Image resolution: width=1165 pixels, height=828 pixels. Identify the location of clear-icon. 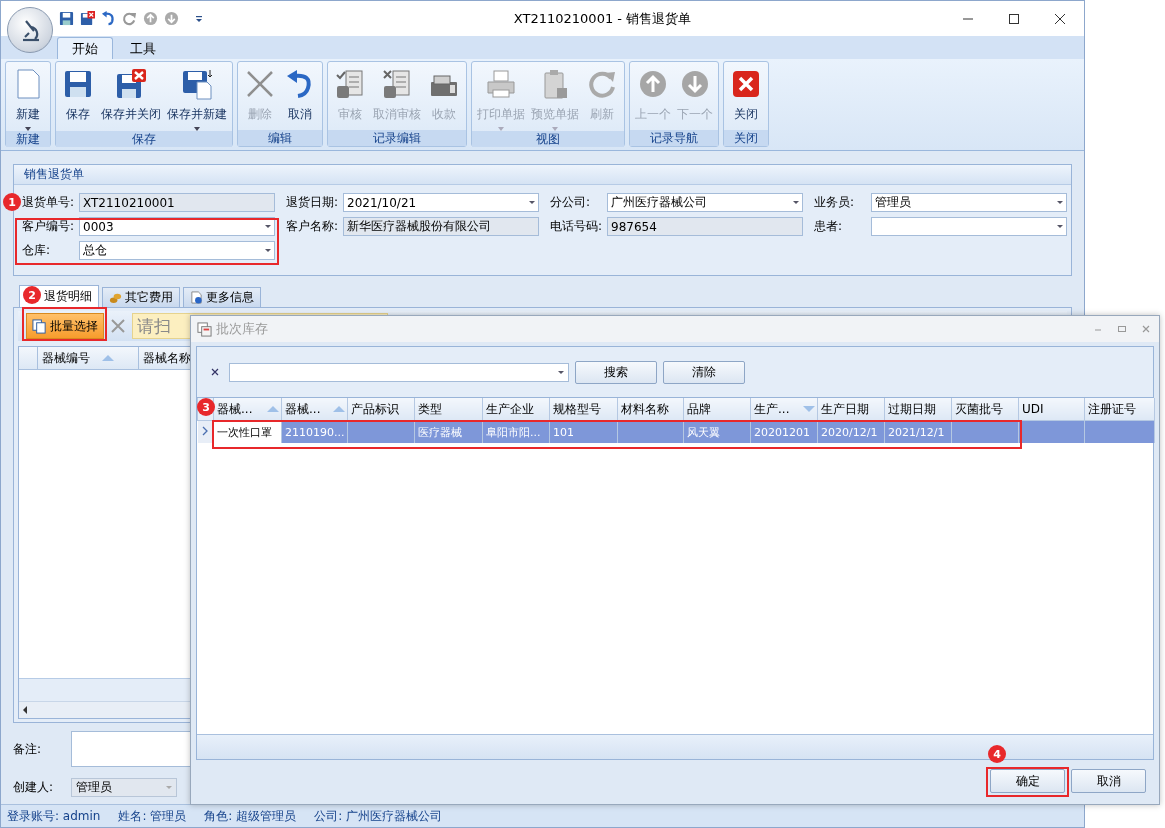
(215, 372).